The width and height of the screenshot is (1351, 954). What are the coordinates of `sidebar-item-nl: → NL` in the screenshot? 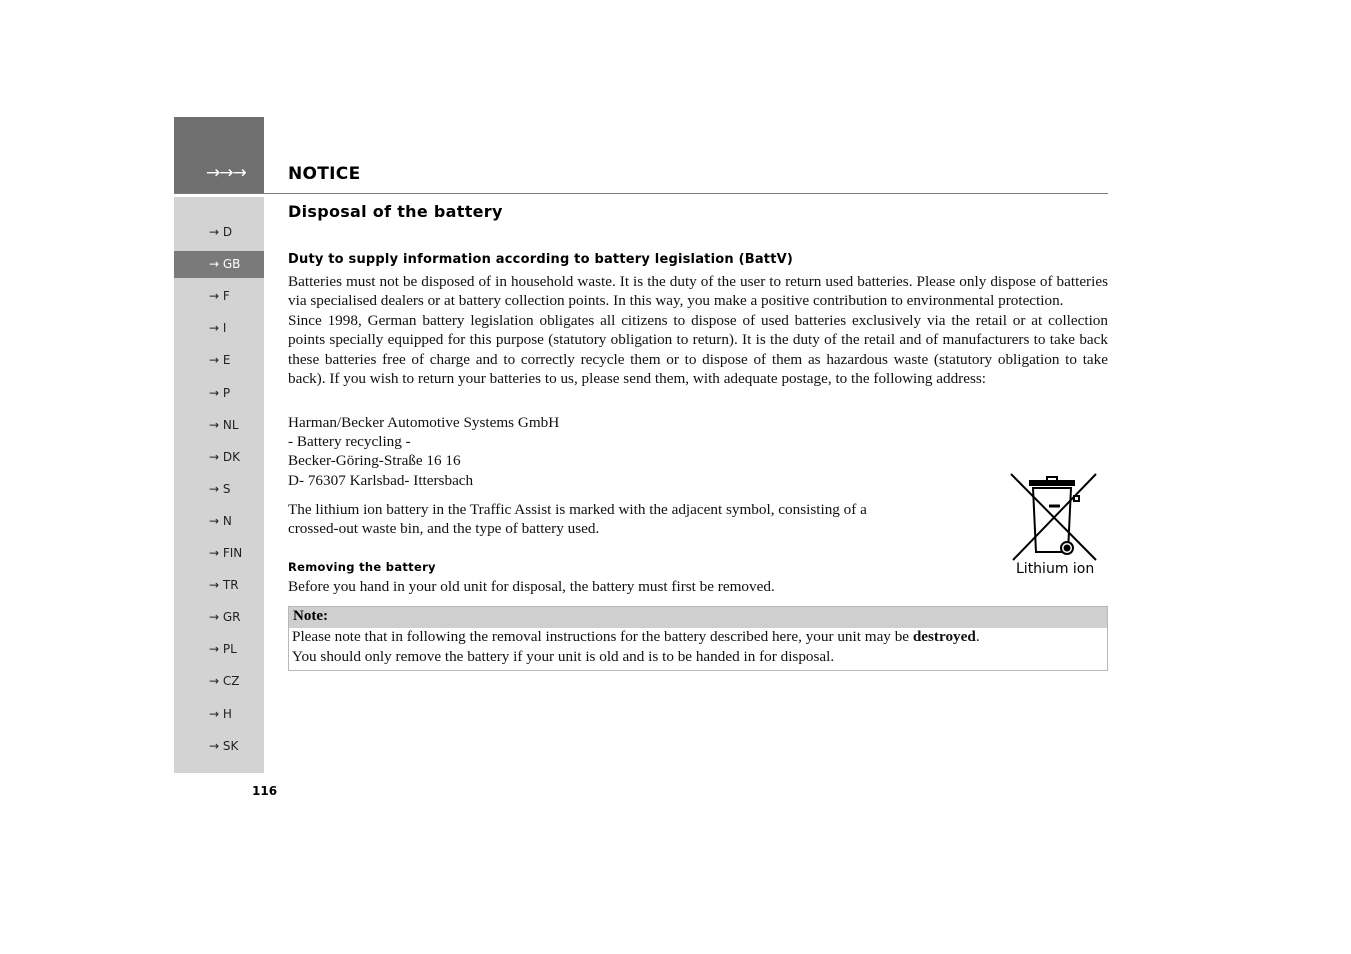 It's located at (219, 425).